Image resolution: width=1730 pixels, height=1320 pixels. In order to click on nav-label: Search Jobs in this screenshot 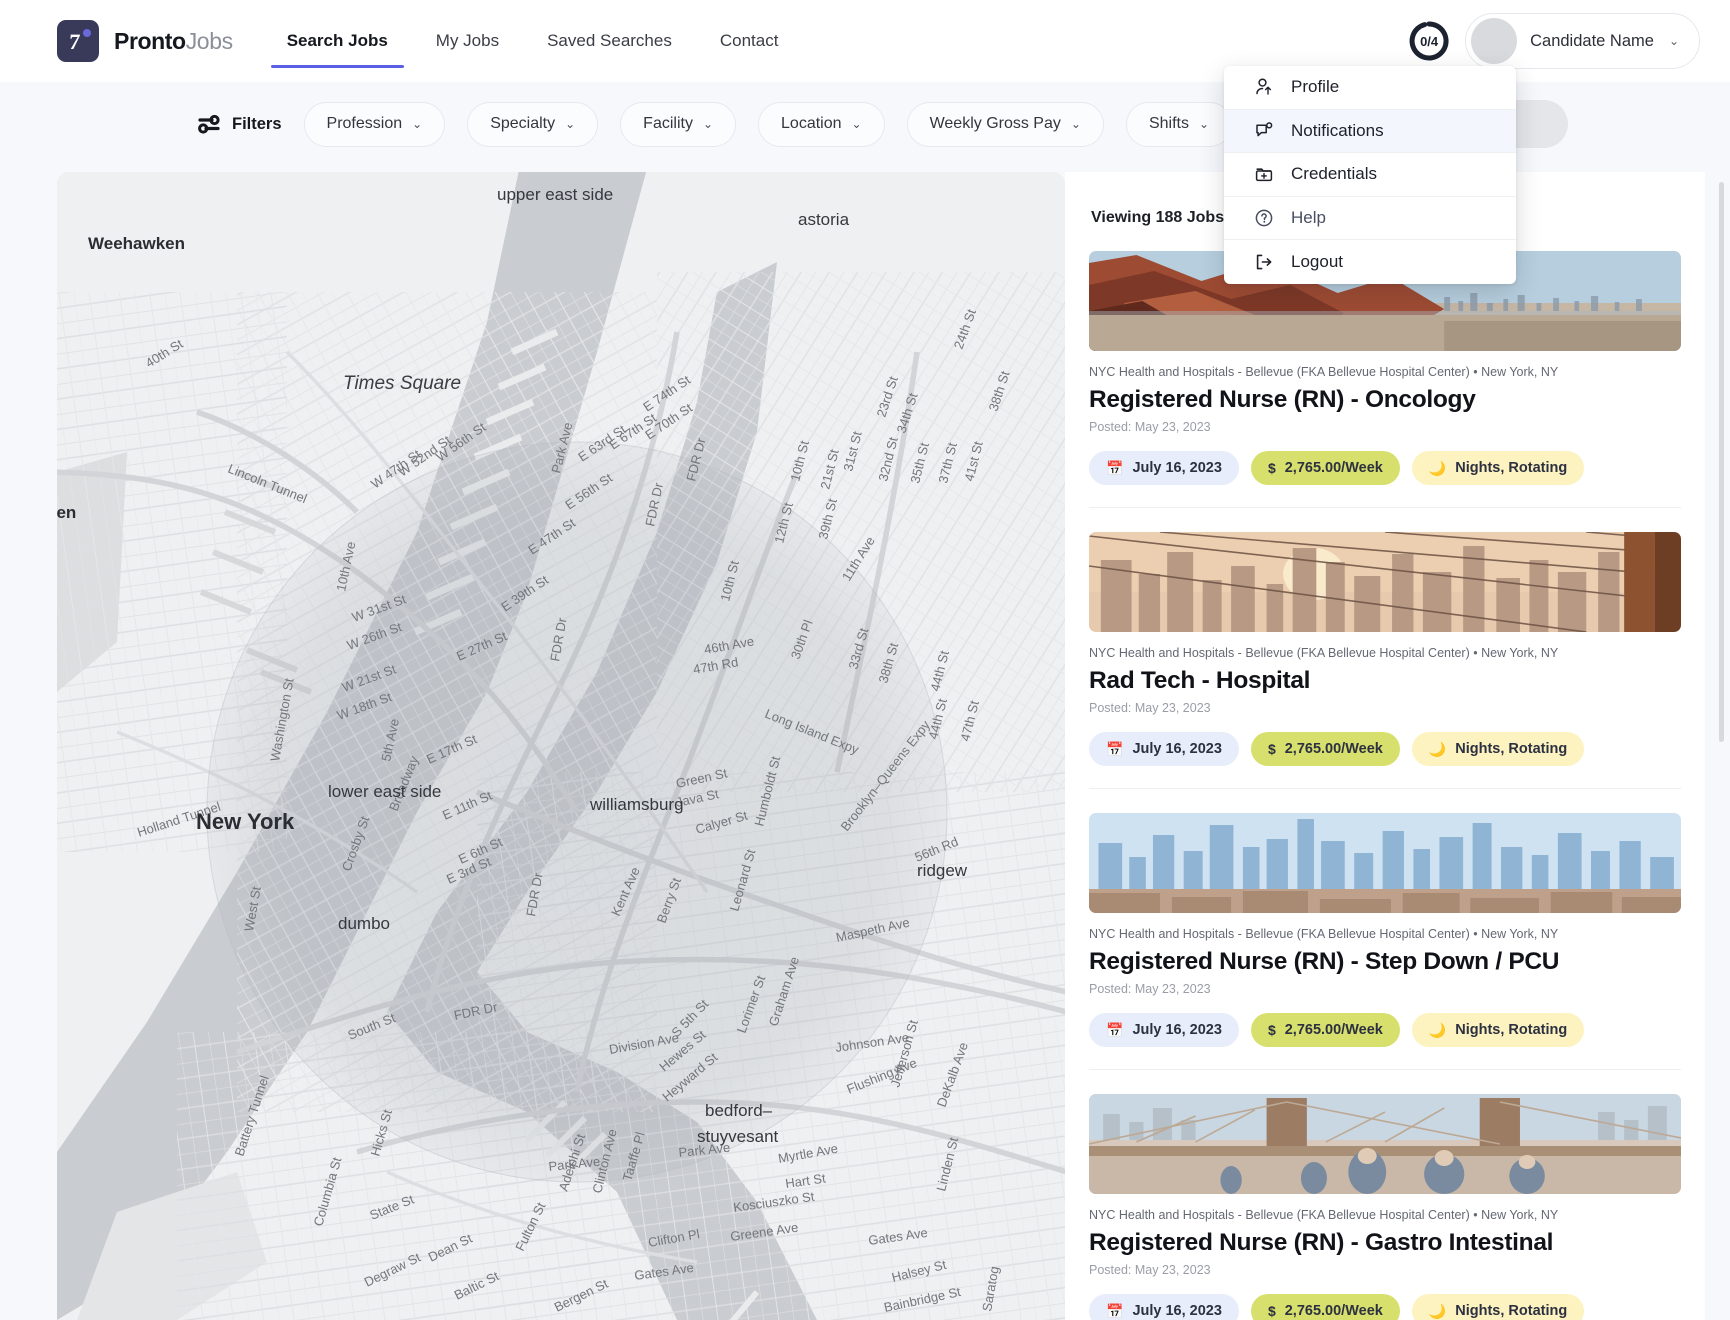, I will do `click(337, 40)`.